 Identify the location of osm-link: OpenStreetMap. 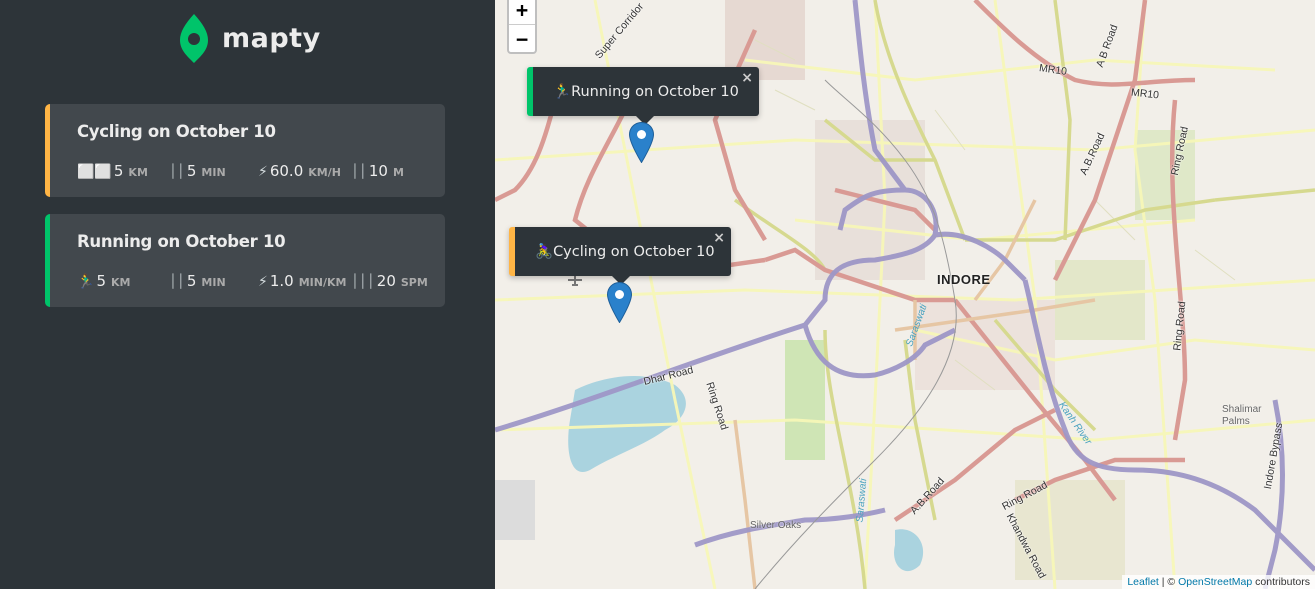
(1215, 582).